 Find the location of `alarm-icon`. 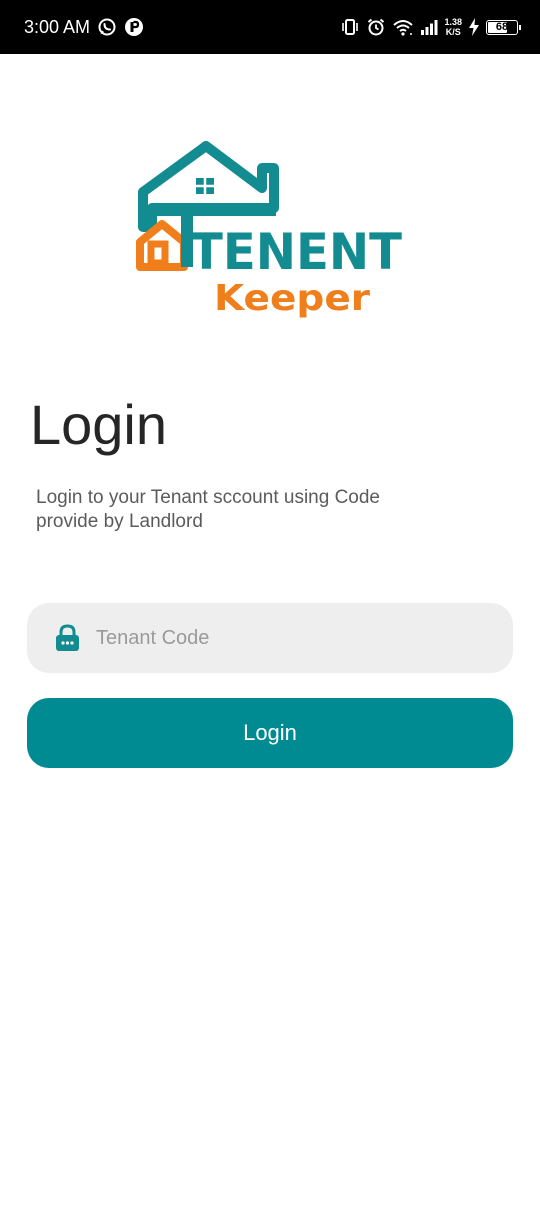

alarm-icon is located at coordinates (376, 27).